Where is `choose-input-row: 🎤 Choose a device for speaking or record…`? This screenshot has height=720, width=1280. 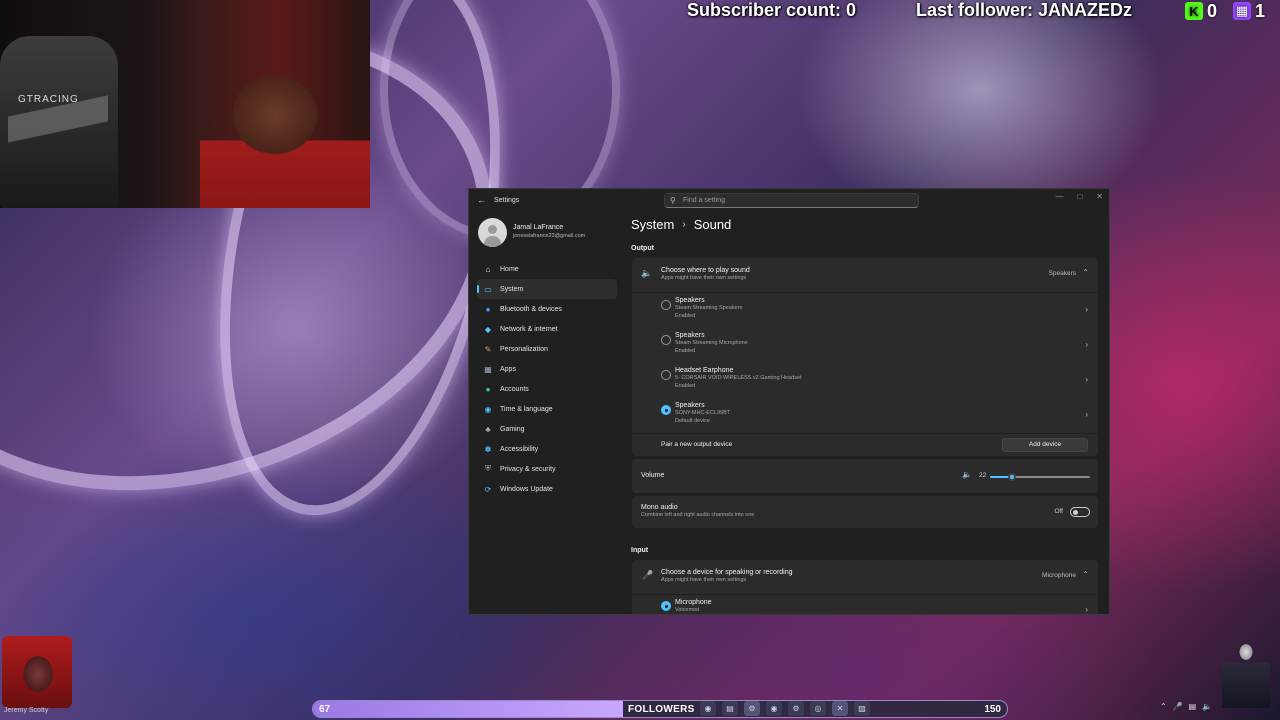 choose-input-row: 🎤 Choose a device for speaking or record… is located at coordinates (865, 577).